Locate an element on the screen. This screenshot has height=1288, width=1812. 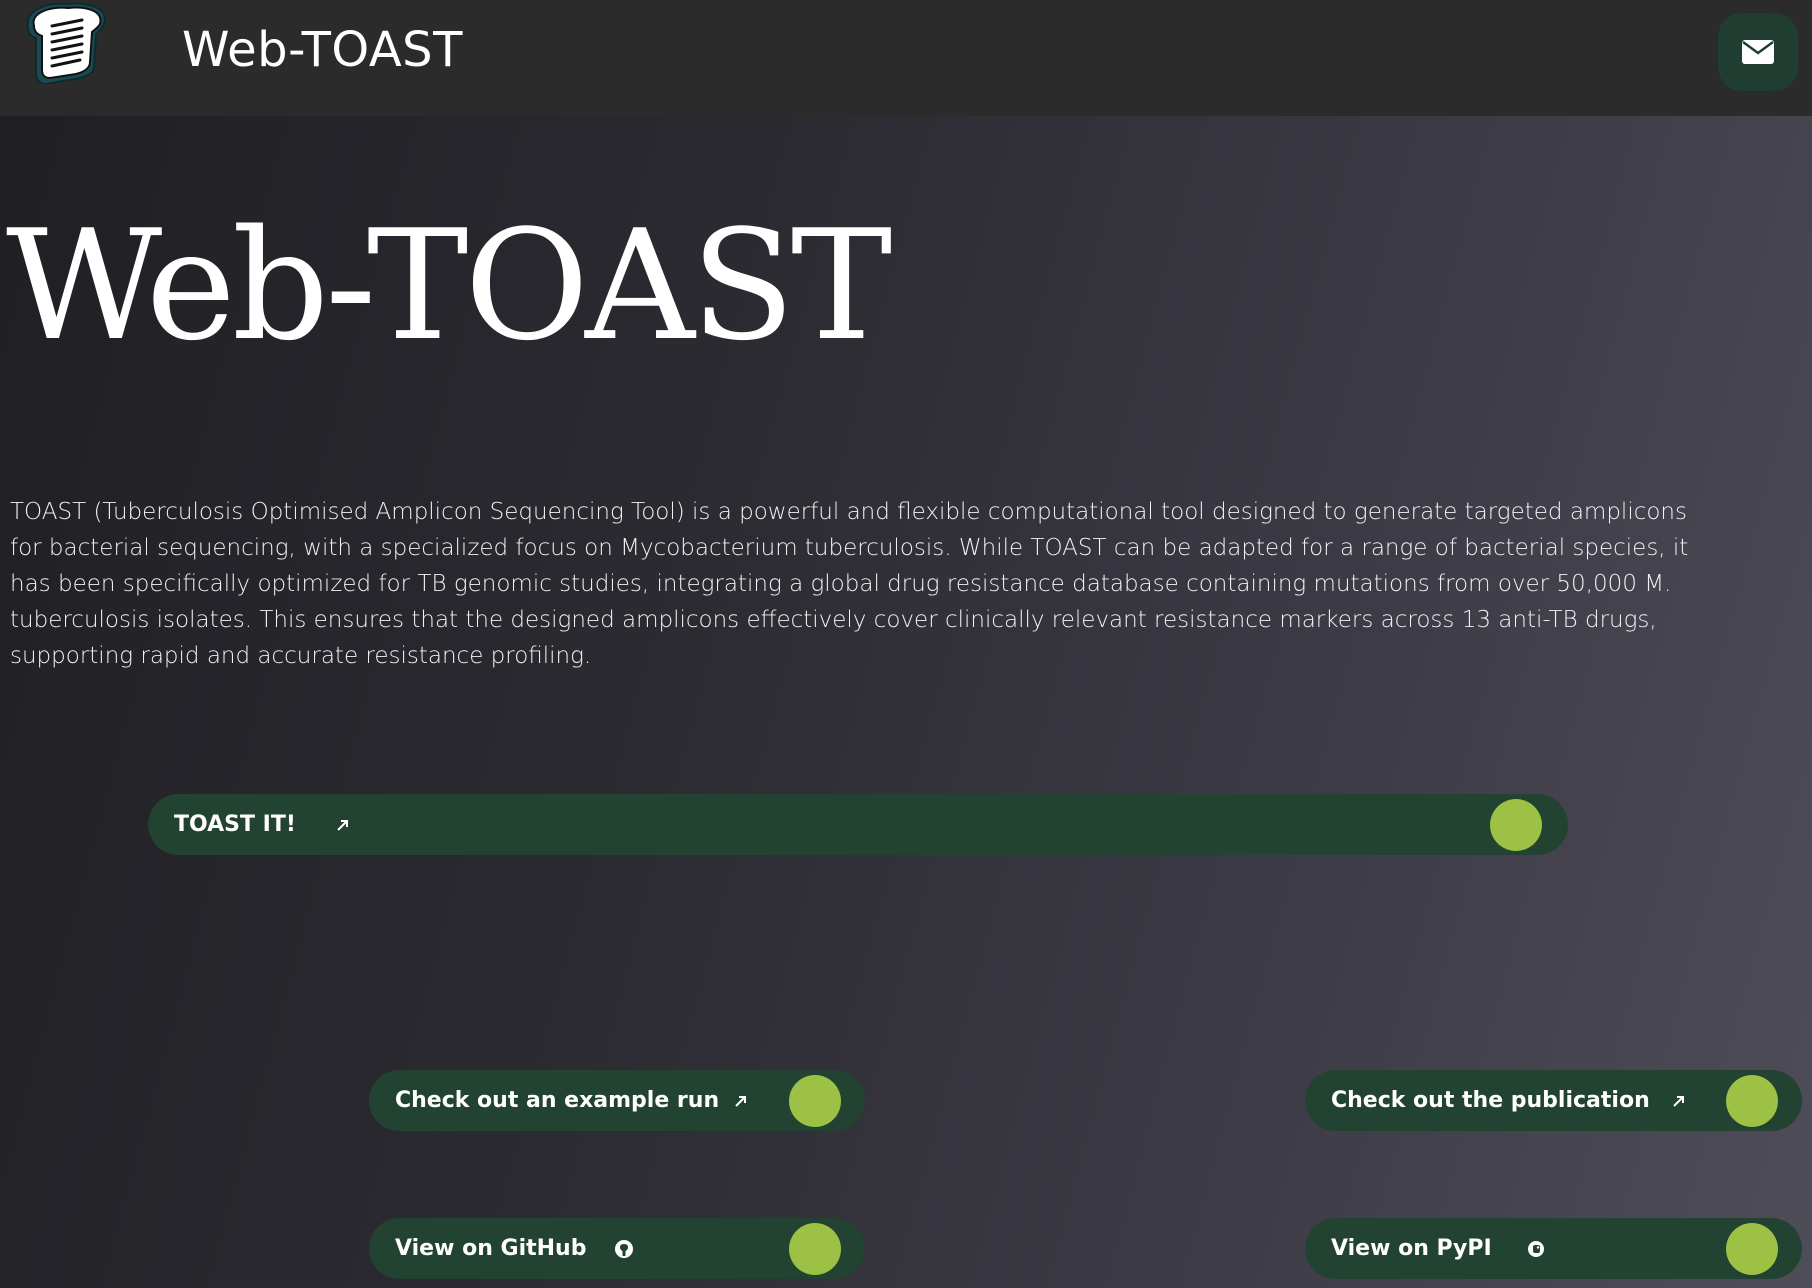
example-run-button: Check out an example run is located at coordinates (617, 1100).